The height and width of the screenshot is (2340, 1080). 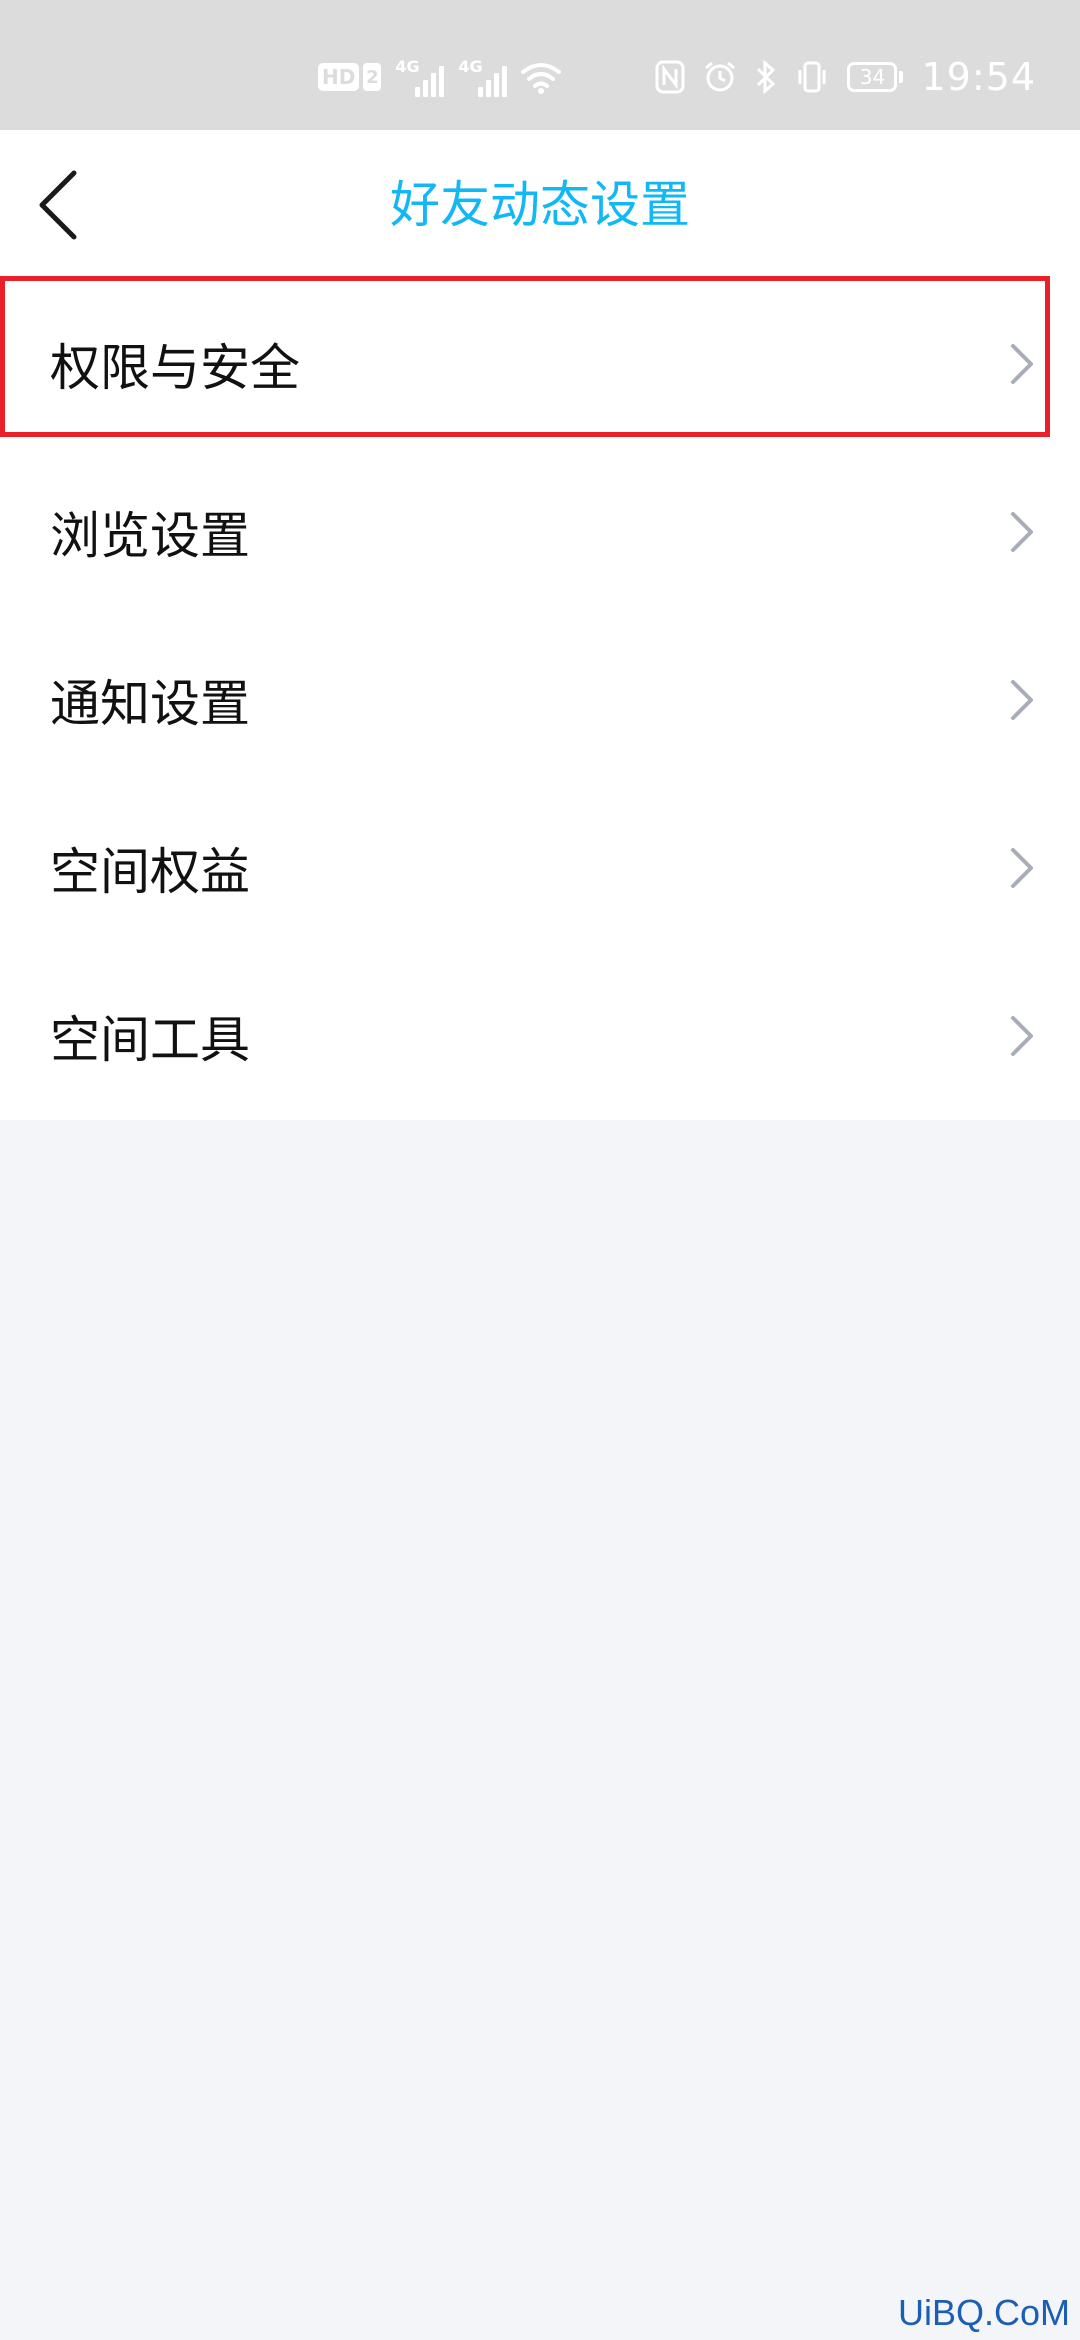 What do you see at coordinates (540, 1036) in the screenshot?
I see `menu-item-space-tools: 空间工具` at bounding box center [540, 1036].